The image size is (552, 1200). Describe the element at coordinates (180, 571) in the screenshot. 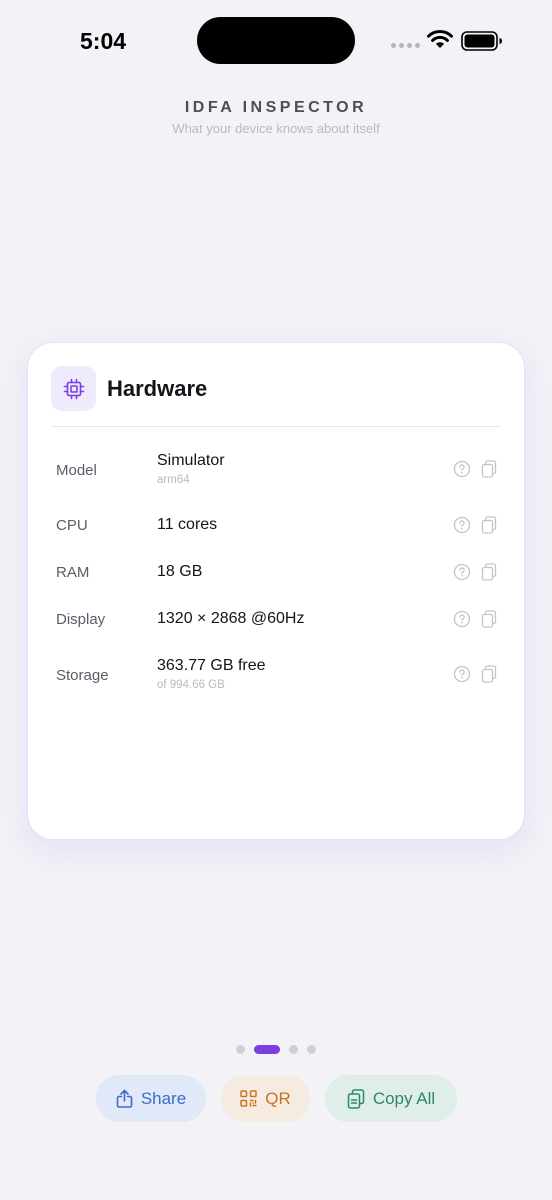

I see `row-value: 18 GB` at that location.